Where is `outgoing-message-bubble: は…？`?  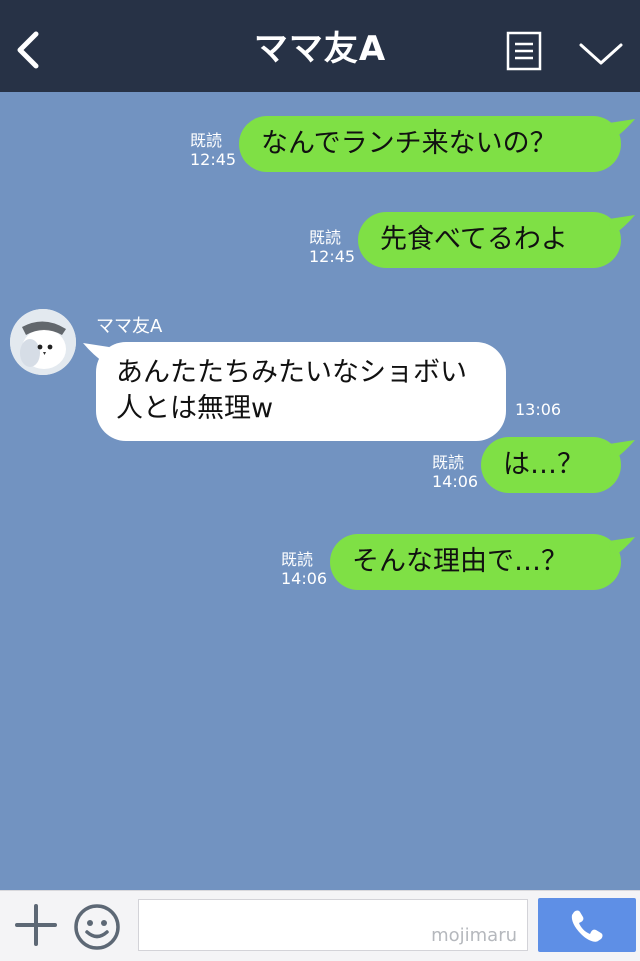 outgoing-message-bubble: は…？ is located at coordinates (551, 465).